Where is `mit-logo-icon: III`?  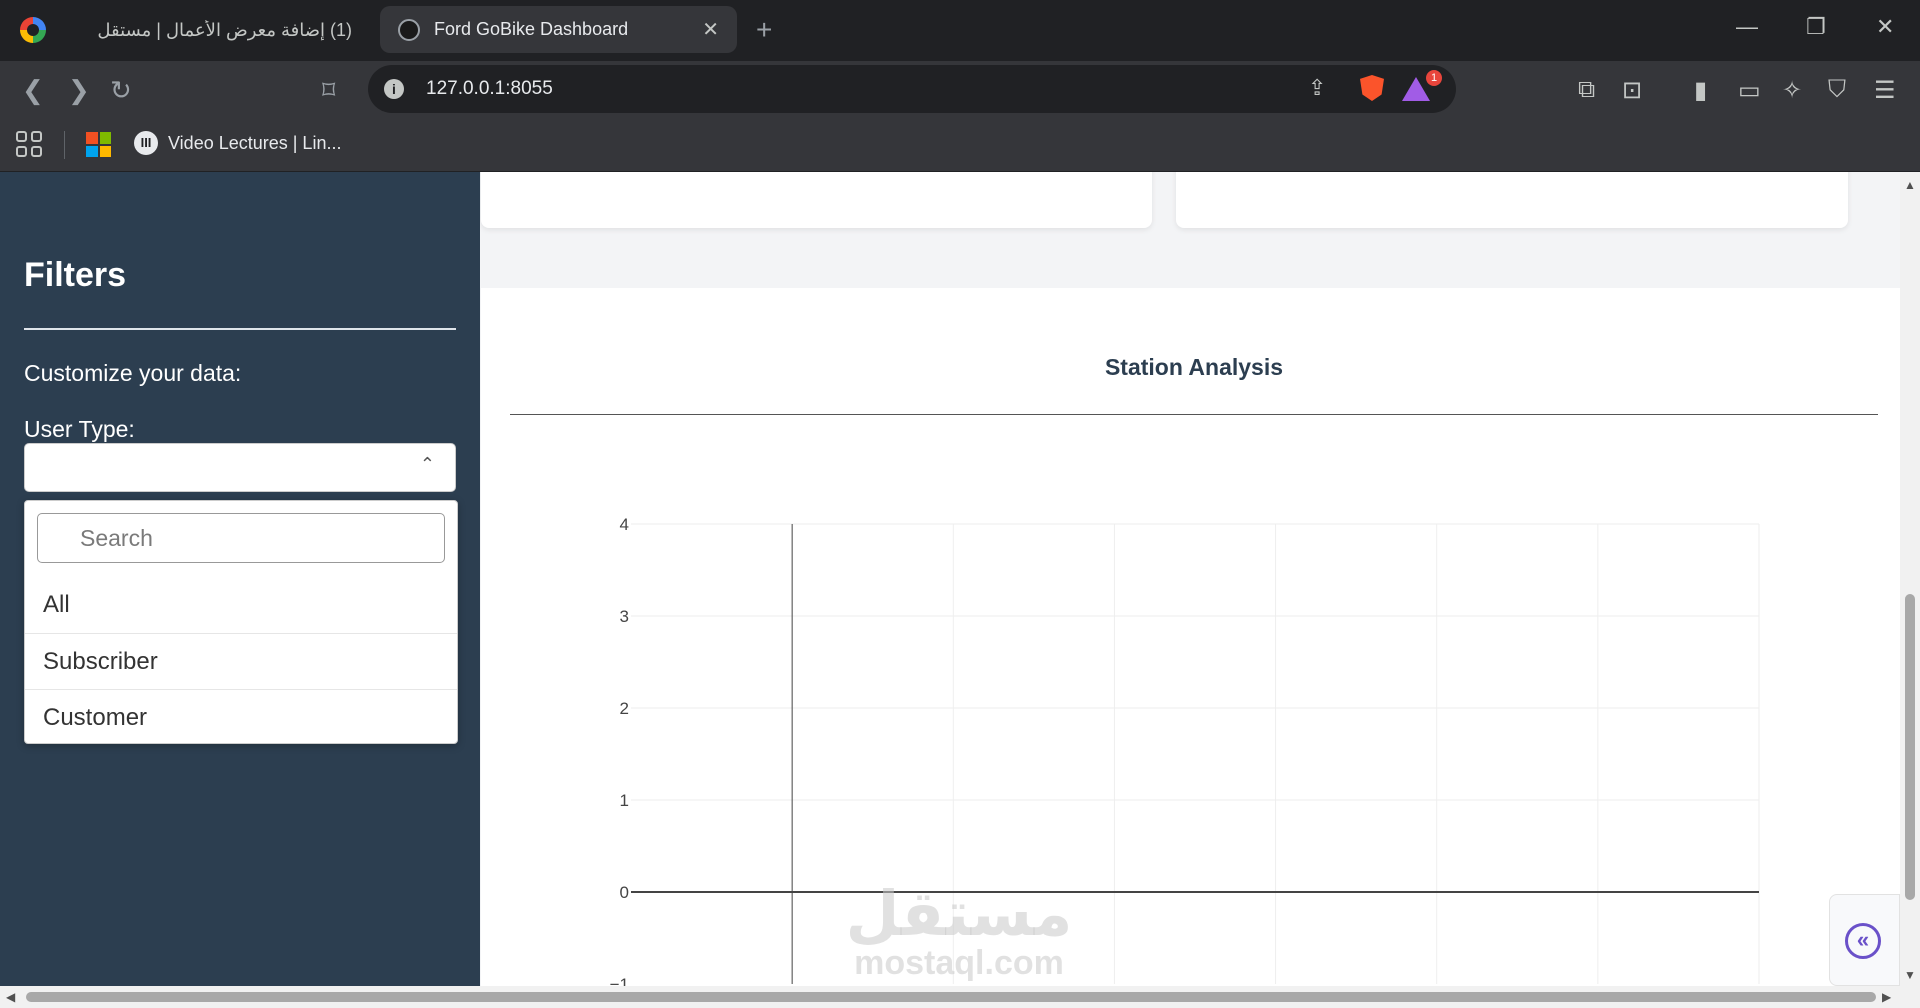
mit-logo-icon: III is located at coordinates (146, 143).